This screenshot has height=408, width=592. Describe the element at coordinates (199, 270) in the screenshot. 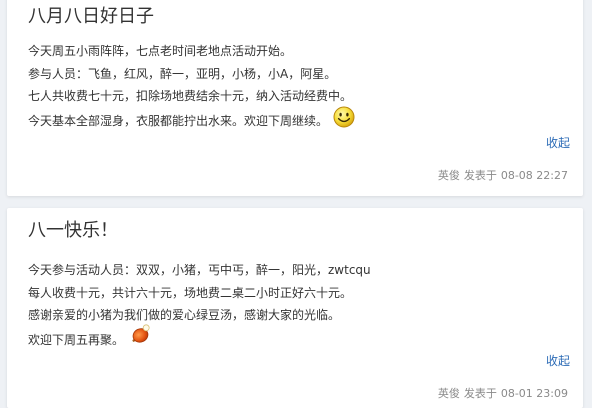

I see `post-line: 今天参与活动人员：双双，小猪，丐中丐，醉一，阳光，zwtcqu` at that location.